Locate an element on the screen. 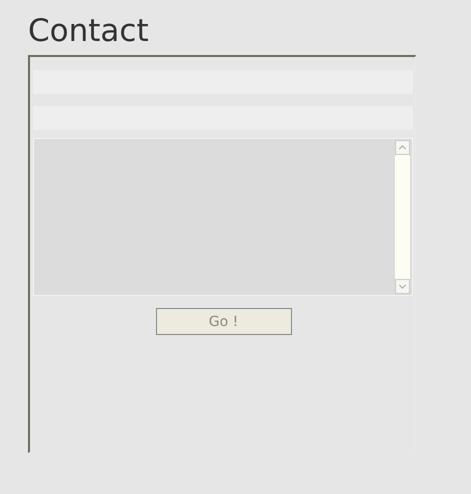  submit-button: Go ! is located at coordinates (224, 321).